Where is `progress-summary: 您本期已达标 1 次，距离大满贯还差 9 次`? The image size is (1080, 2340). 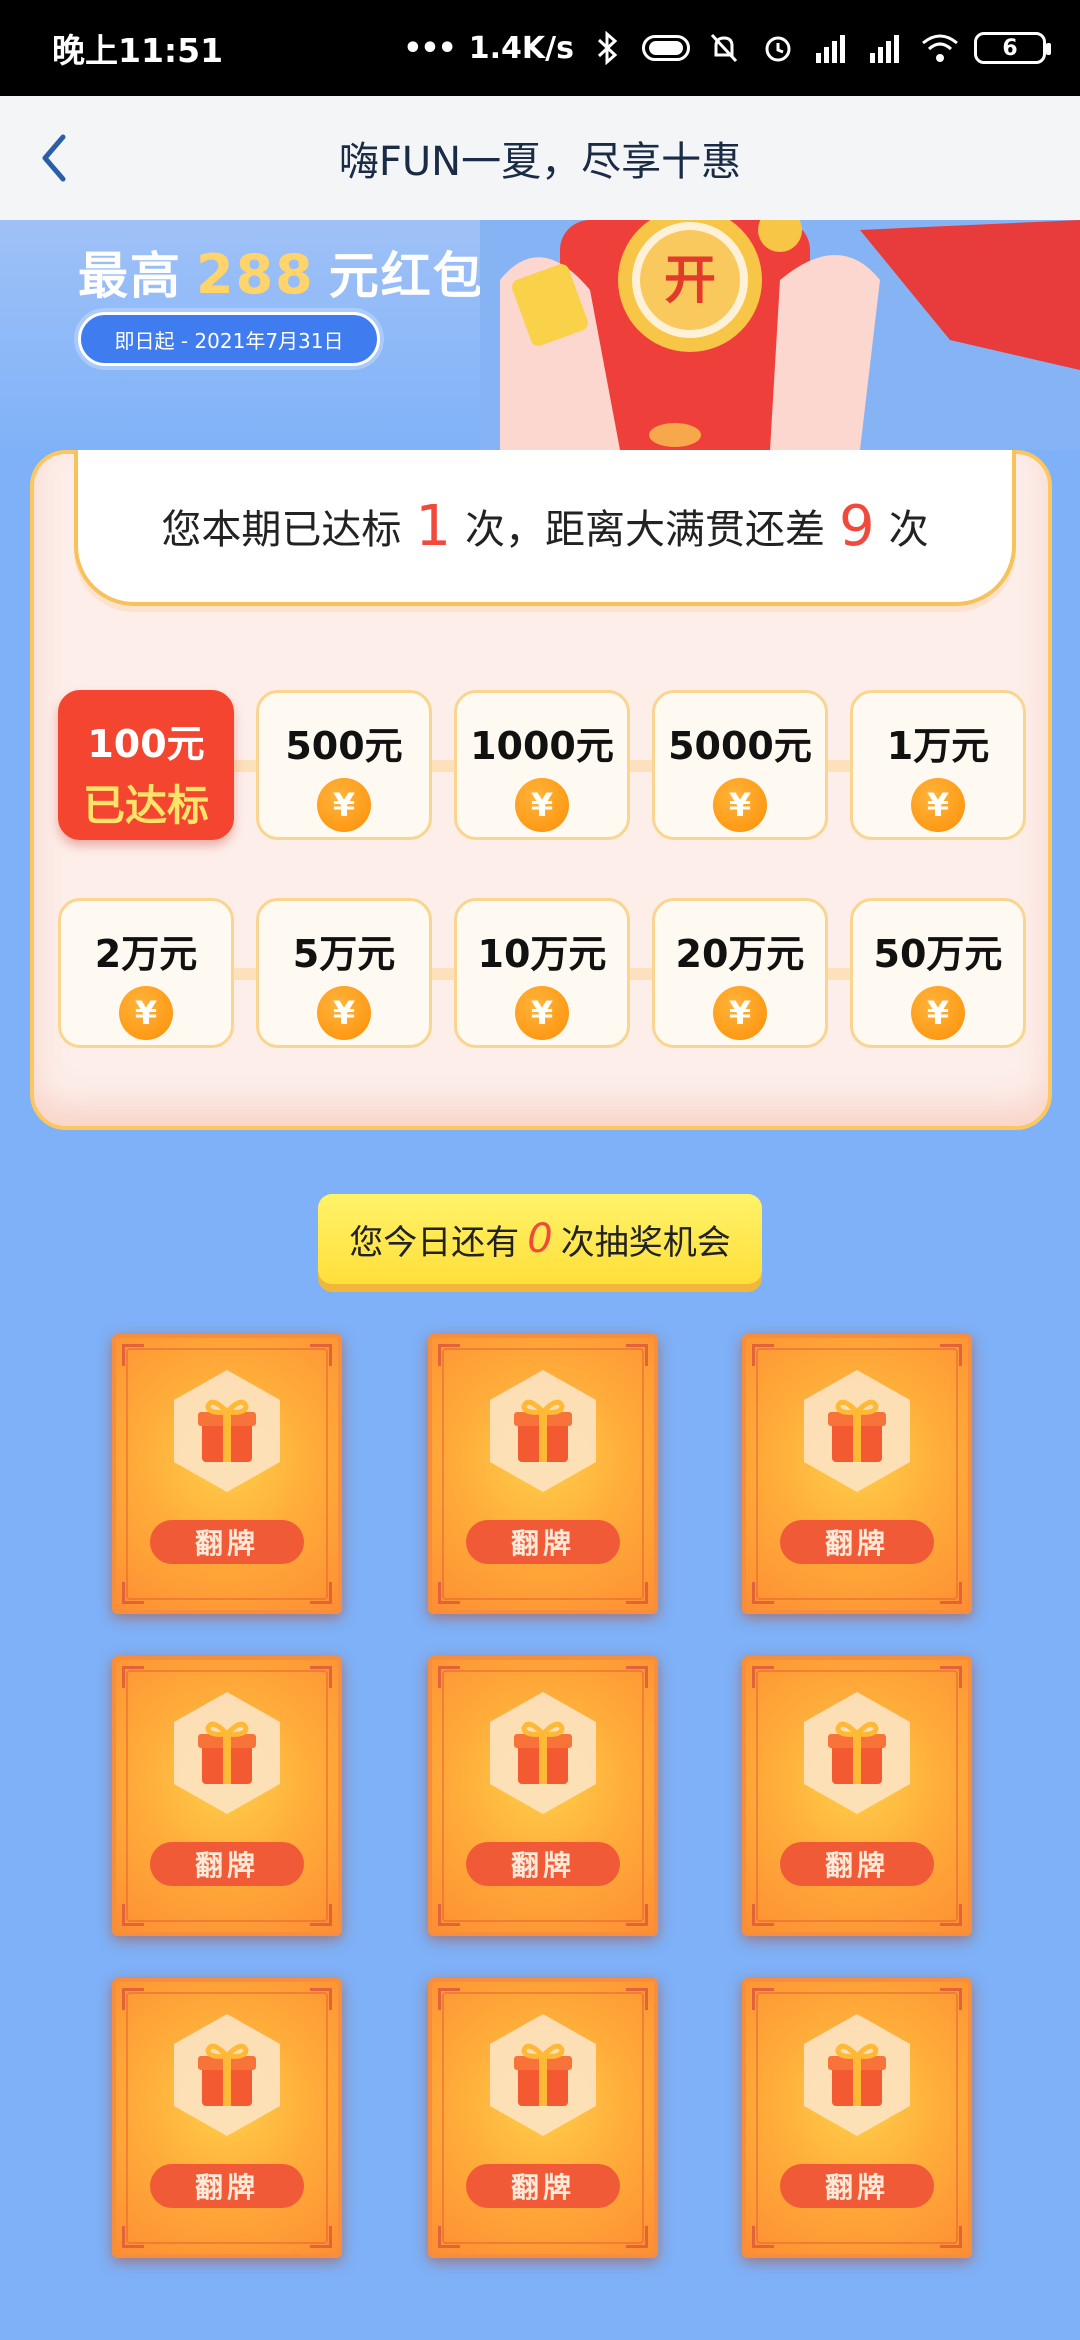
progress-summary: 您本期已达标 1 次，距离大满贯还差 9 次 is located at coordinates (545, 528).